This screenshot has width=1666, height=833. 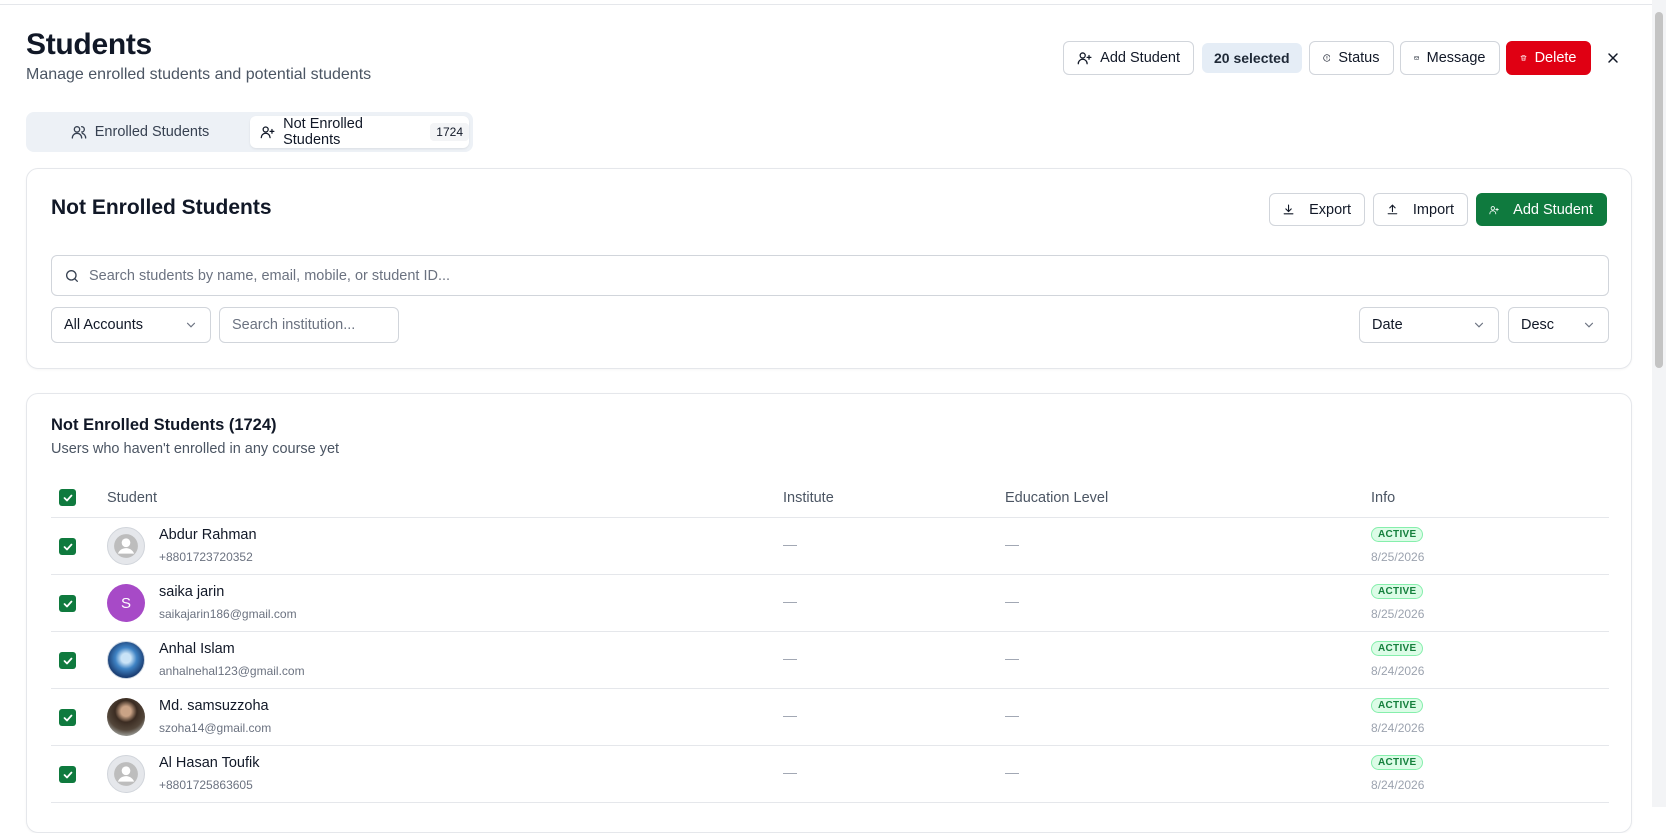 What do you see at coordinates (323, 132) in the screenshot?
I see `tab-not-enrolled-label: Not Enrolled Students` at bounding box center [323, 132].